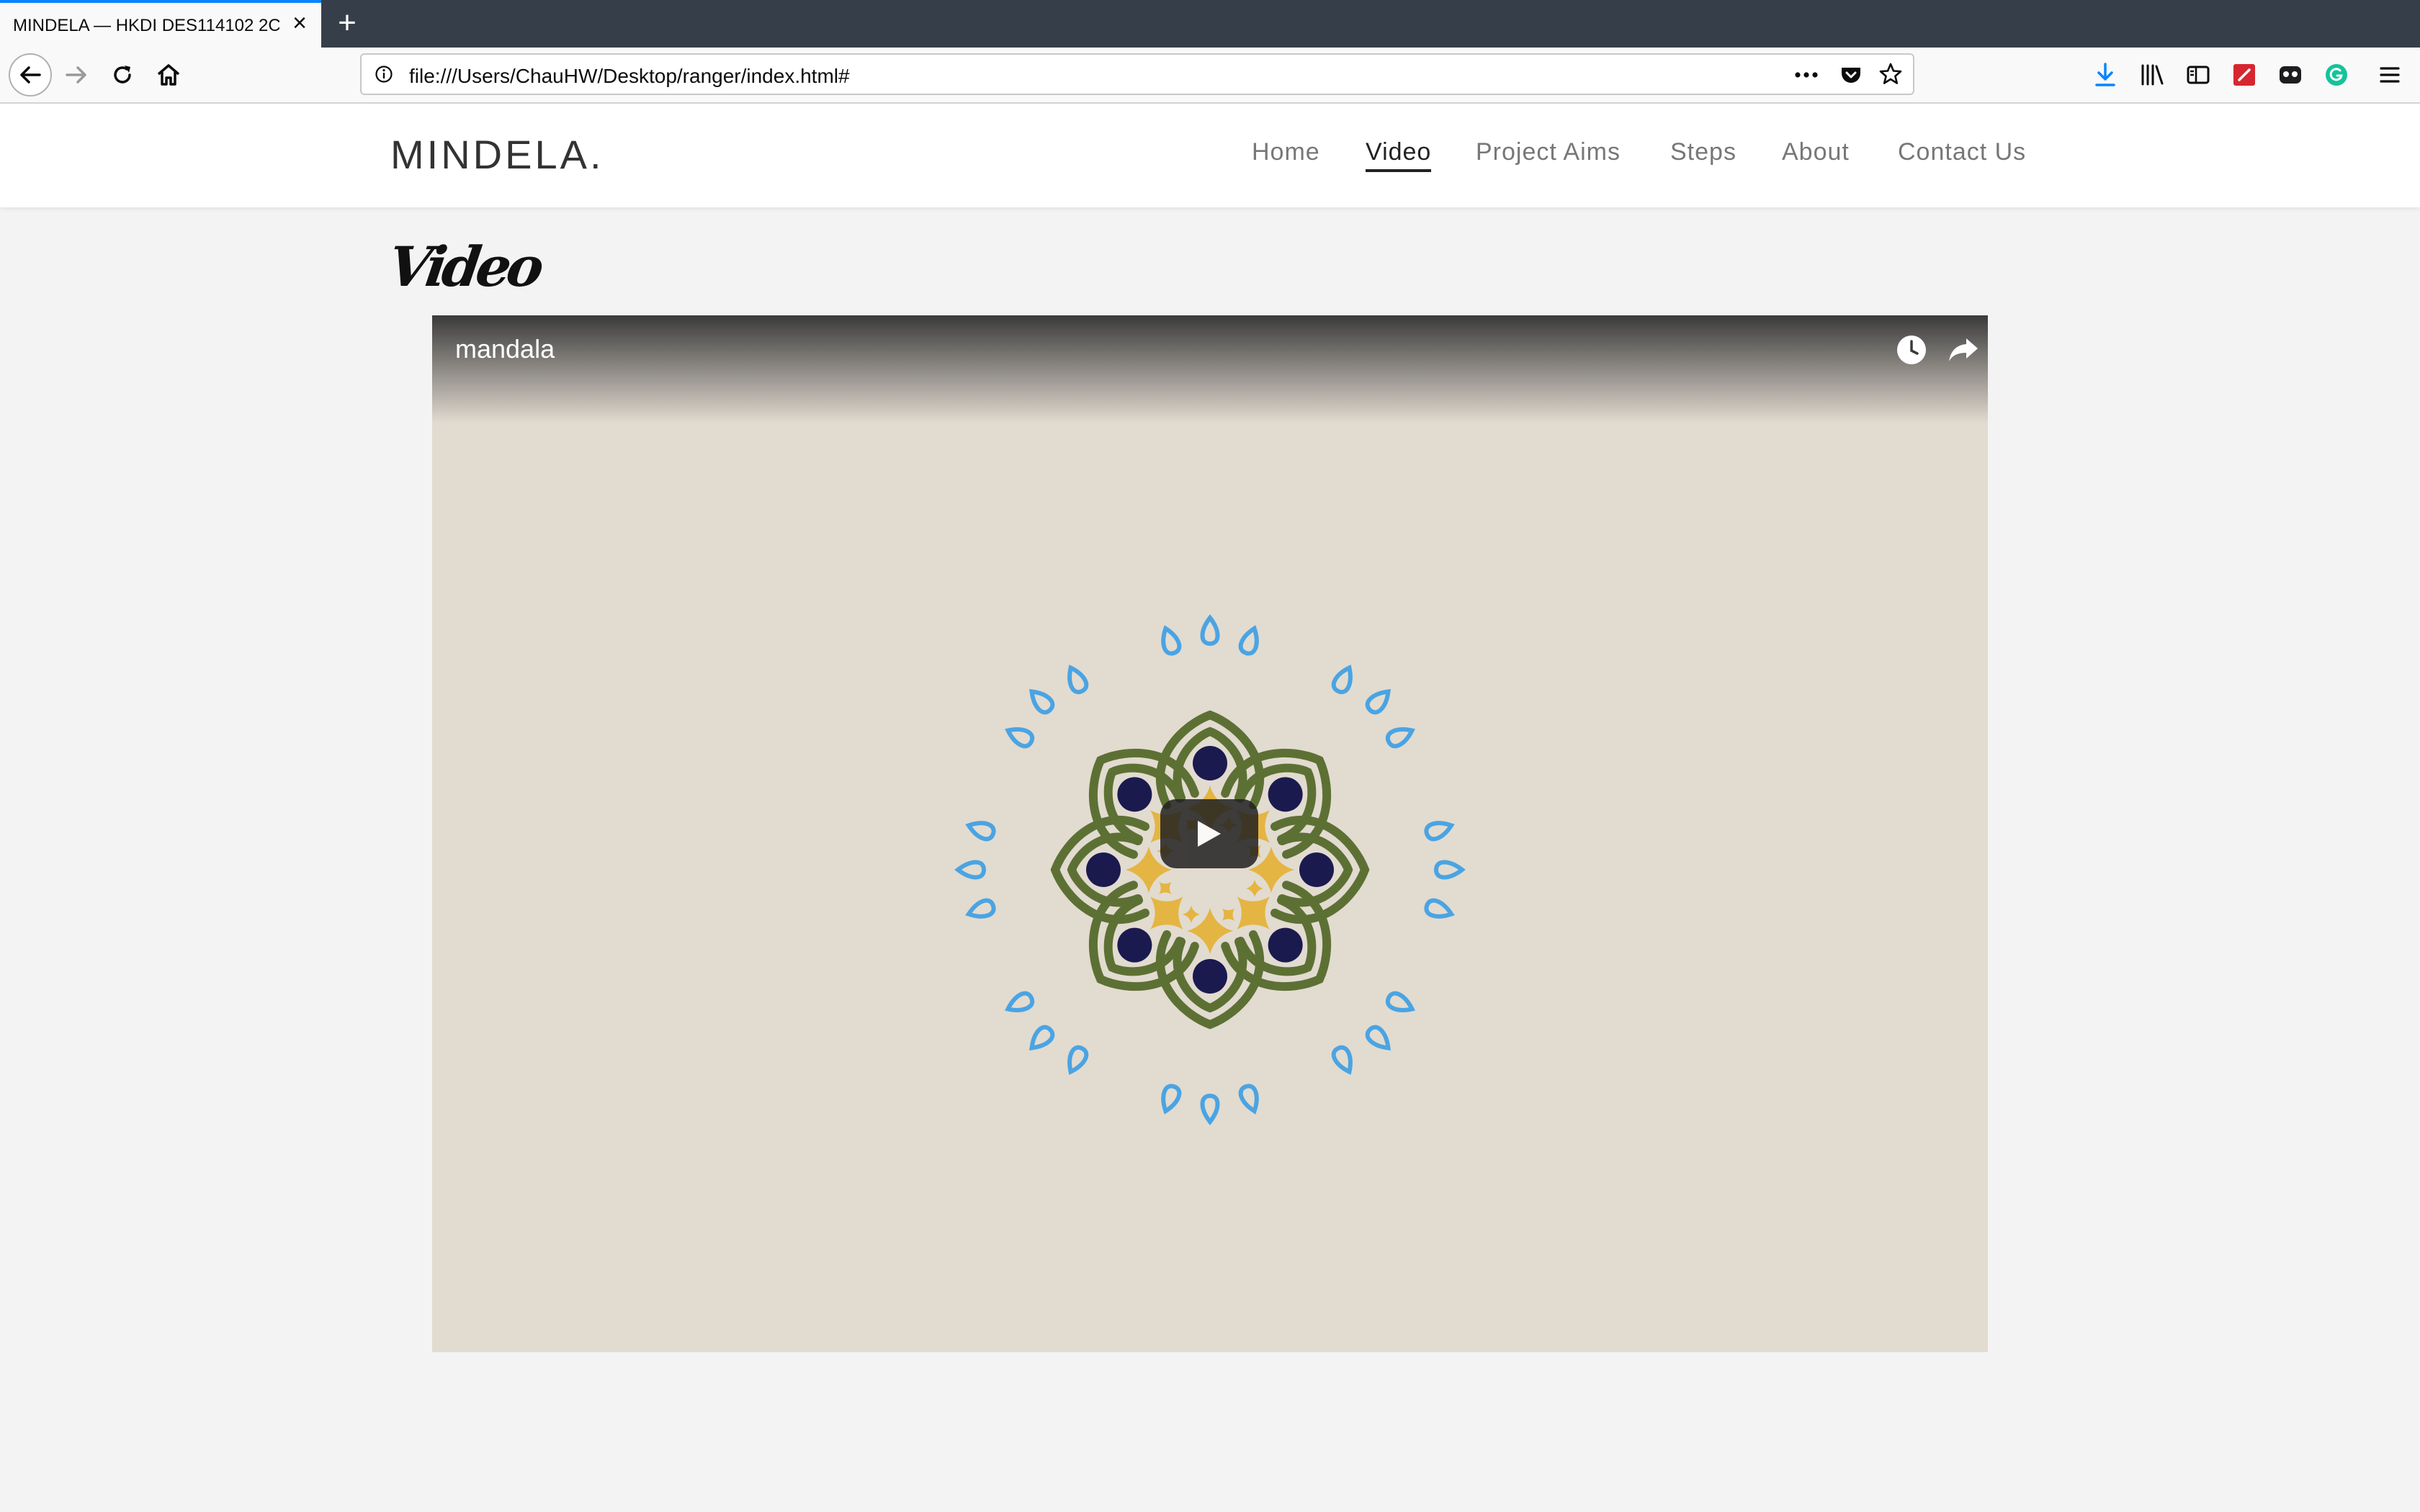 The width and height of the screenshot is (2420, 1512). I want to click on extension-red-icon, so click(2244, 75).